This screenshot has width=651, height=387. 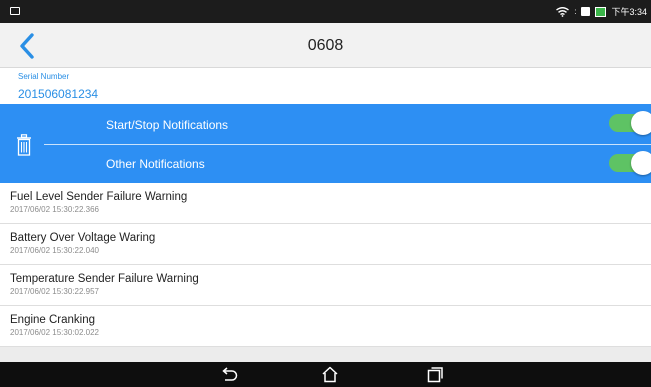 I want to click on notification-icon, so click(x=15, y=11).